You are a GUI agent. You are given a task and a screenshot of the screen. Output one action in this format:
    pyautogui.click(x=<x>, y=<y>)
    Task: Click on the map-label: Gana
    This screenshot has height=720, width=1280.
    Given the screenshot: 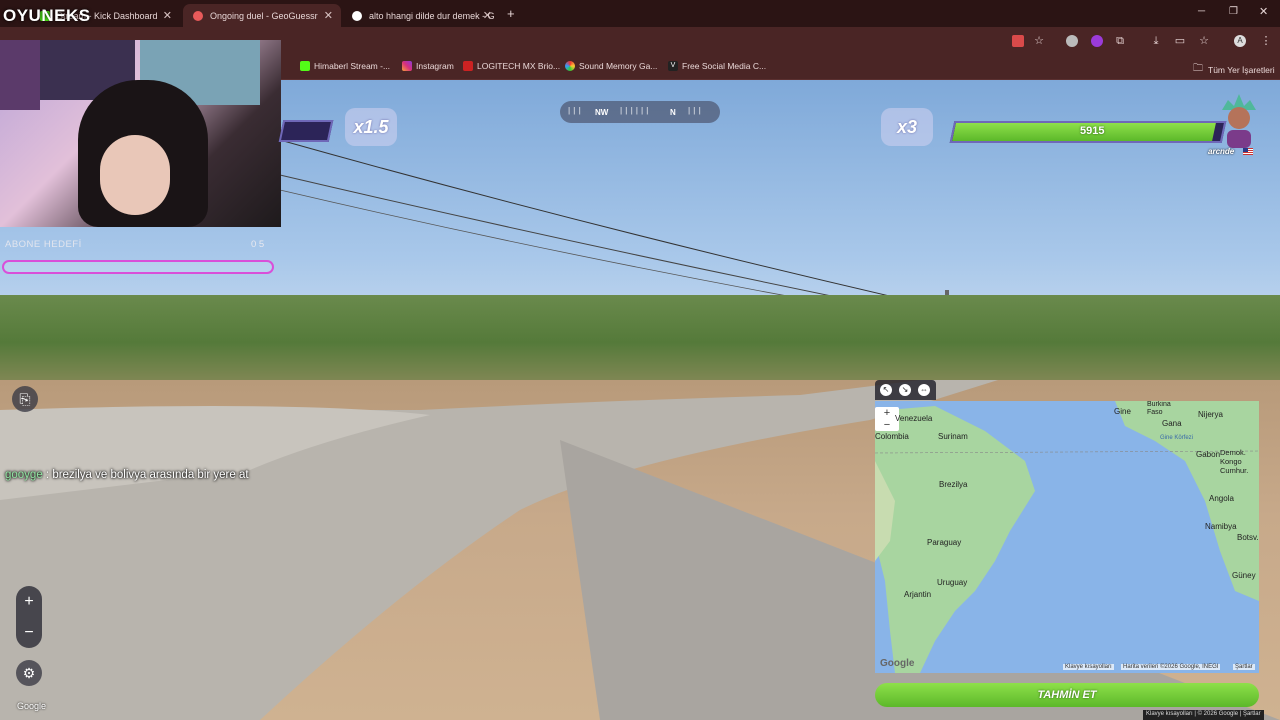 What is the action you would take?
    pyautogui.click(x=1172, y=423)
    